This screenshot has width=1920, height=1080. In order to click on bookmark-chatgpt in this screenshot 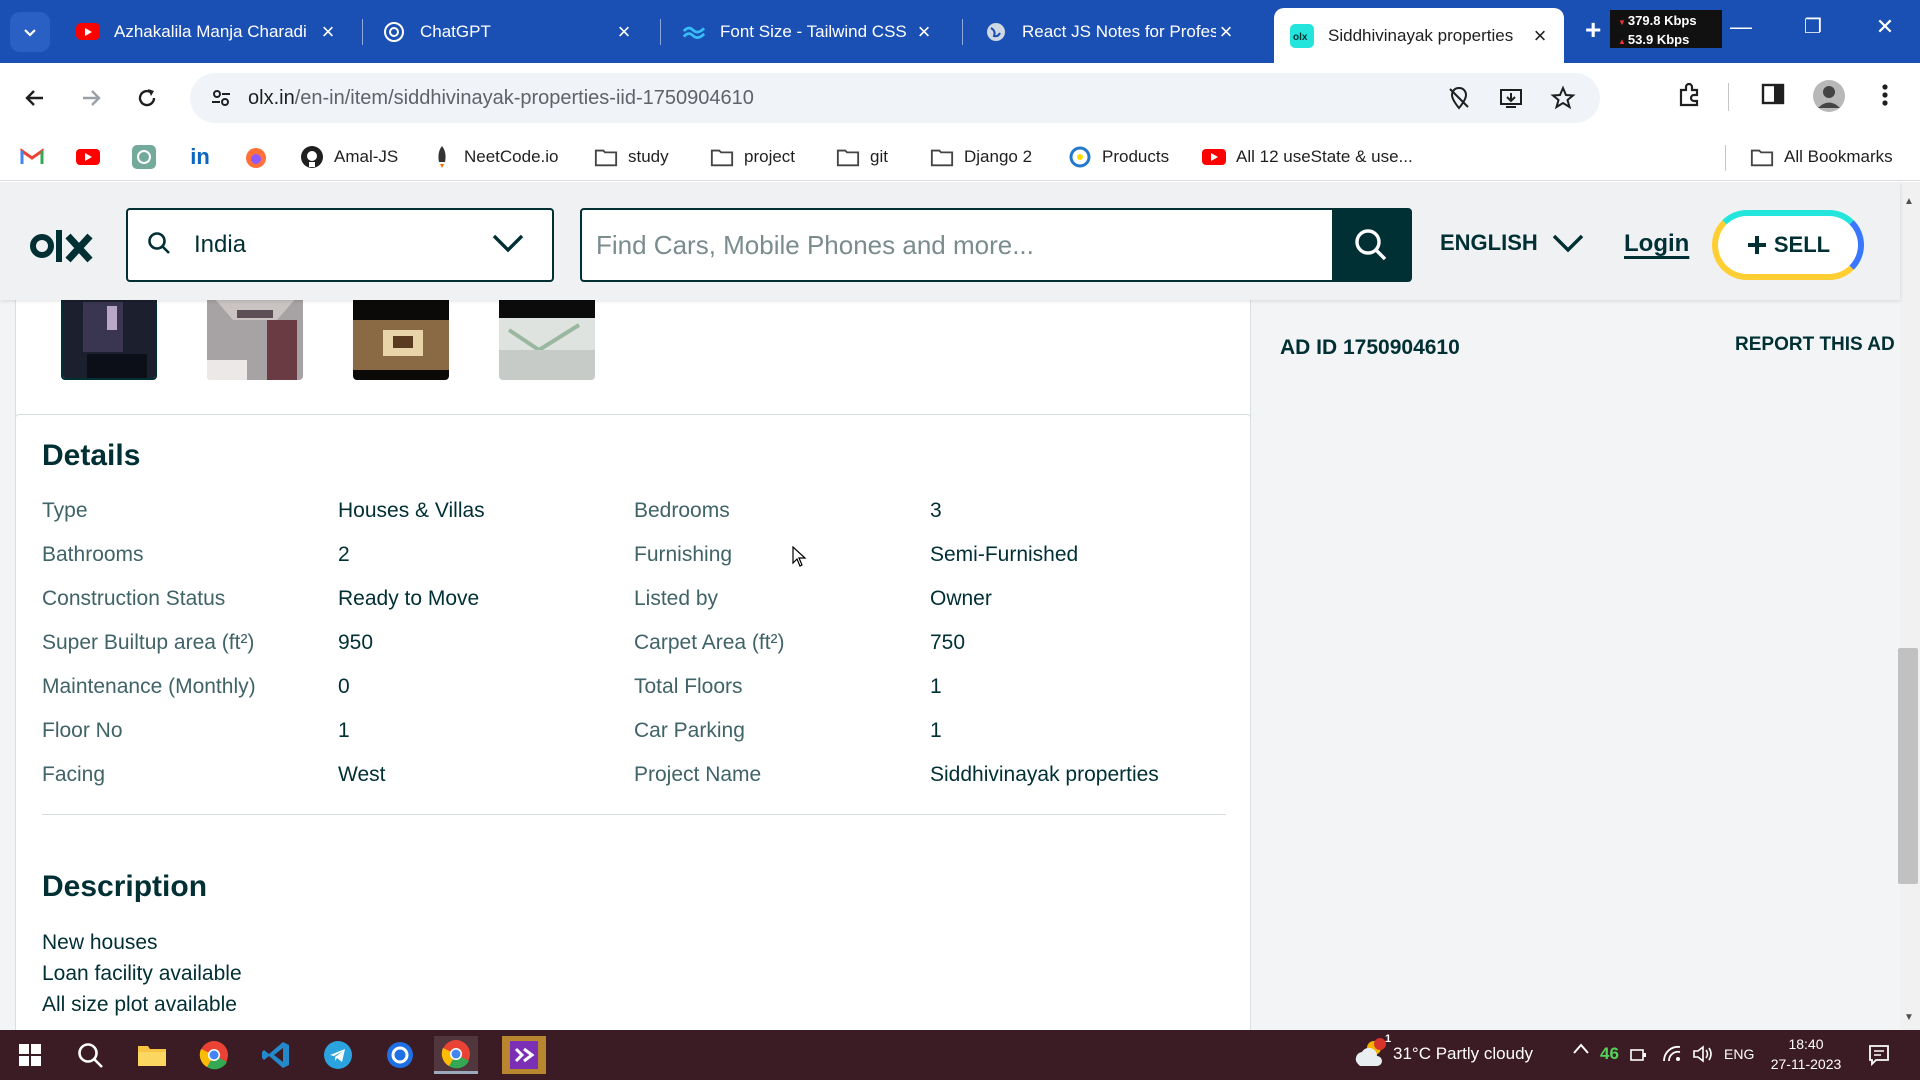, I will do `click(149, 157)`.